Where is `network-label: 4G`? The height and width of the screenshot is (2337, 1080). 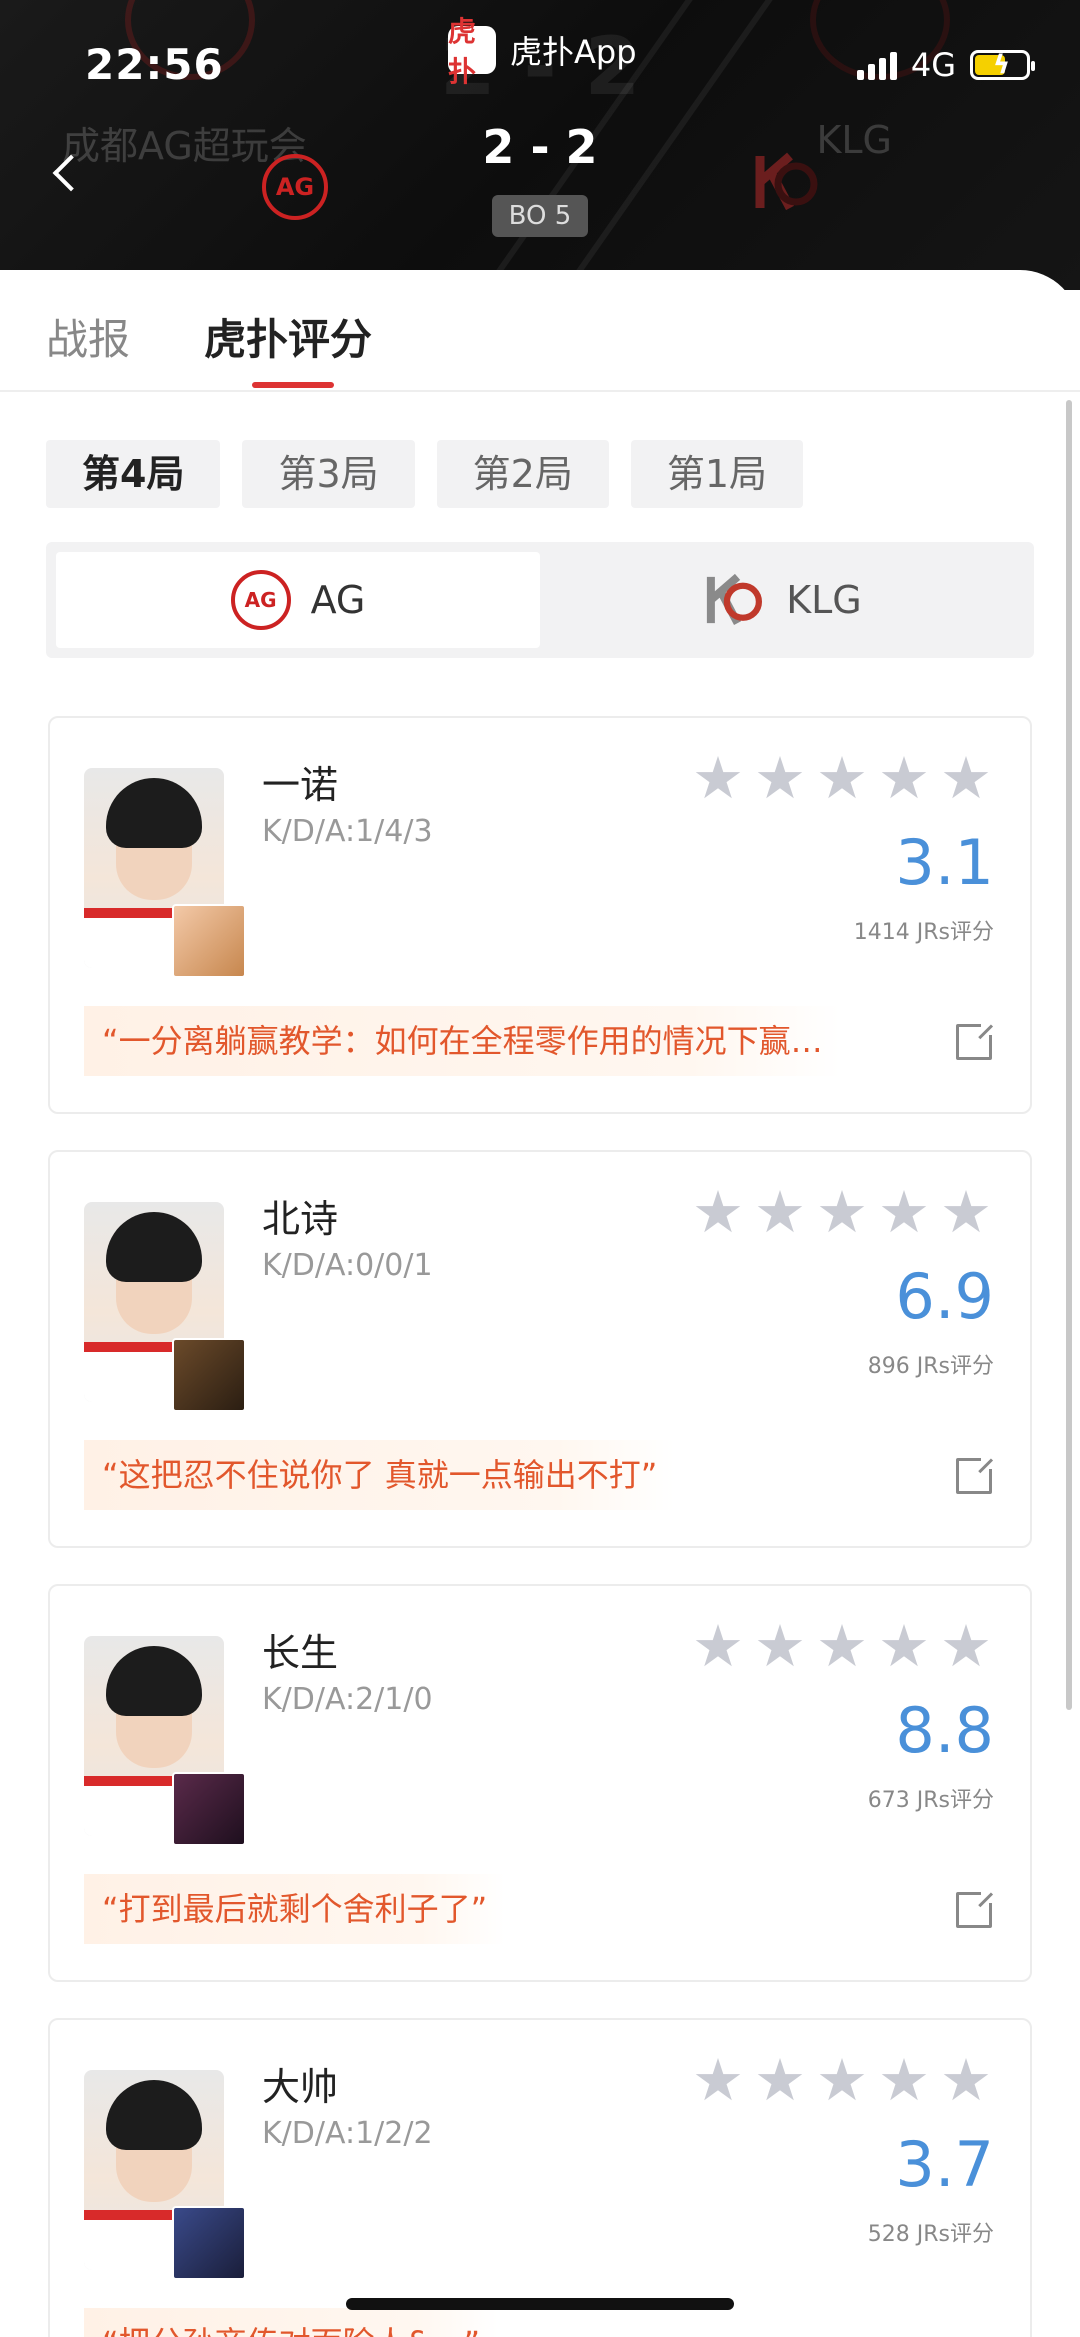
network-label: 4G is located at coordinates (933, 65).